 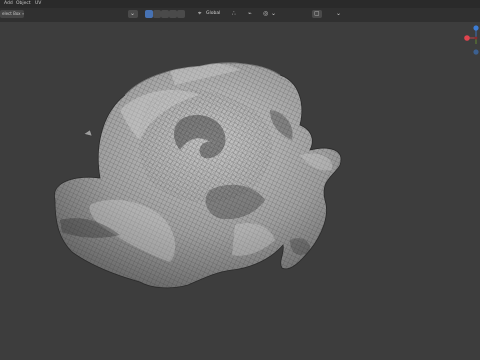 I want to click on navigation-gizmo, so click(x=471, y=41).